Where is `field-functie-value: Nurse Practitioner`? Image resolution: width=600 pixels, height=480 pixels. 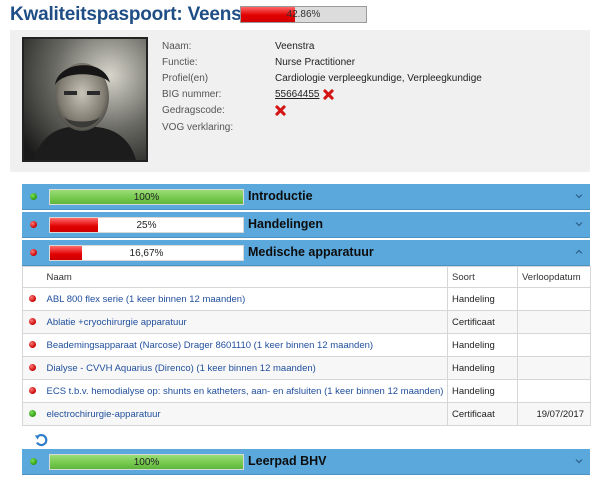 field-functie-value: Nurse Practitioner is located at coordinates (315, 62).